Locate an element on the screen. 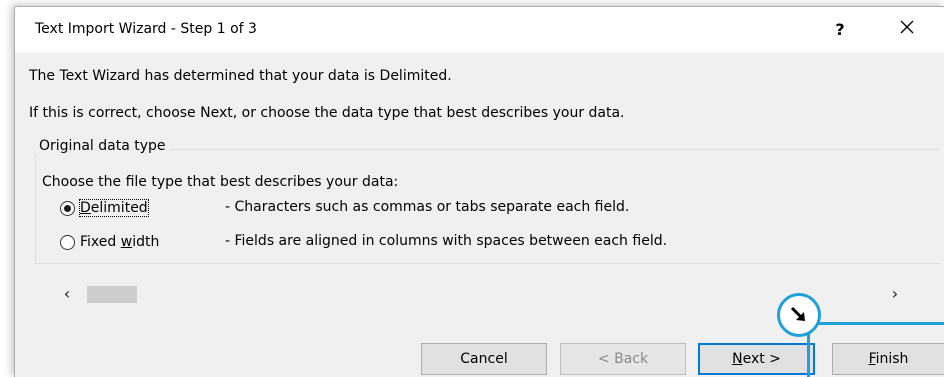 Image resolution: width=944 pixels, height=377 pixels. next-button: Next > is located at coordinates (756, 359).